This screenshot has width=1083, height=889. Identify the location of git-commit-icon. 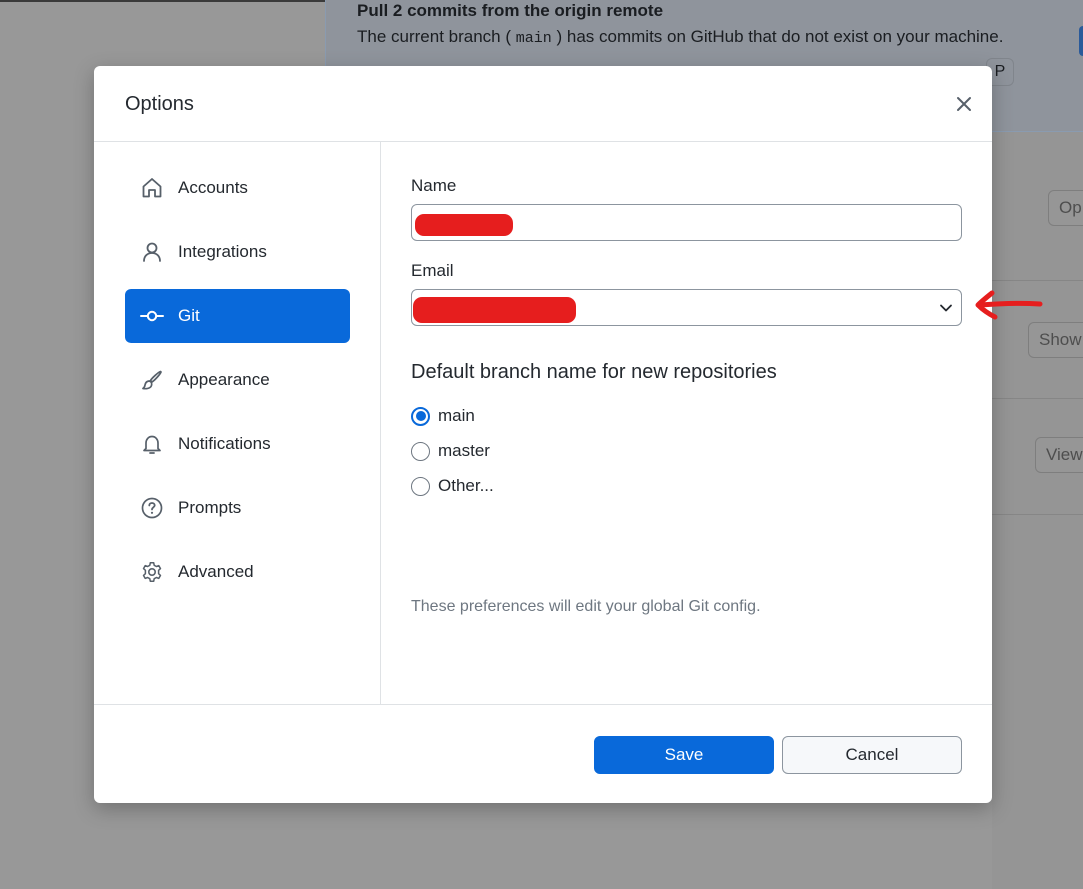
(152, 316).